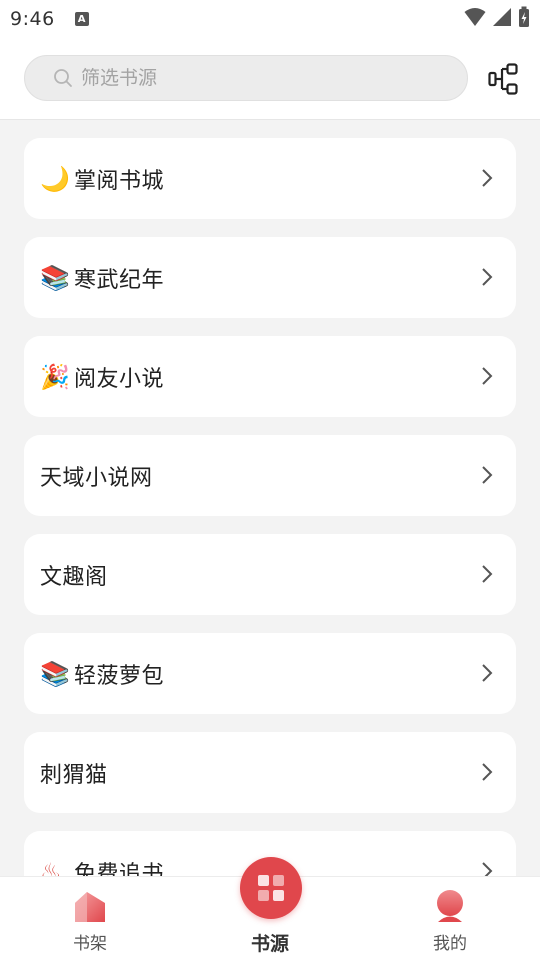 The image size is (540, 960). I want to click on status-icons, so click(497, 17).